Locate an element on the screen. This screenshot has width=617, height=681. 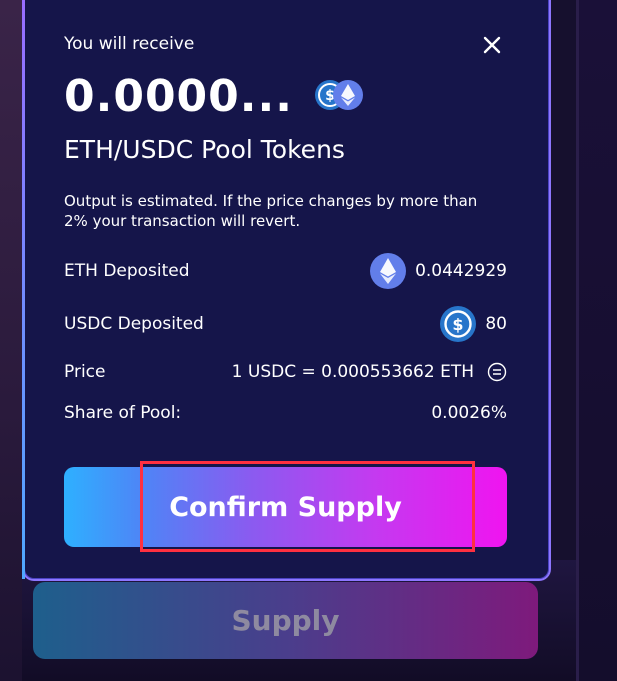
share-of-pool-label: Share of Pool: is located at coordinates (123, 413).